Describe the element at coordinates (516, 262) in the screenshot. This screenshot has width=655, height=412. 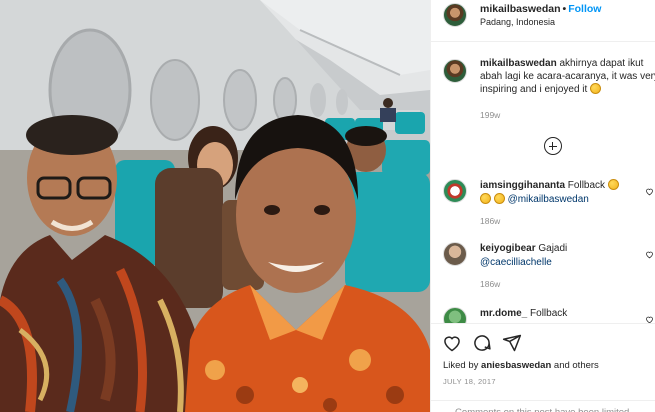
I see `comment-mention: @caecilliachelle` at that location.